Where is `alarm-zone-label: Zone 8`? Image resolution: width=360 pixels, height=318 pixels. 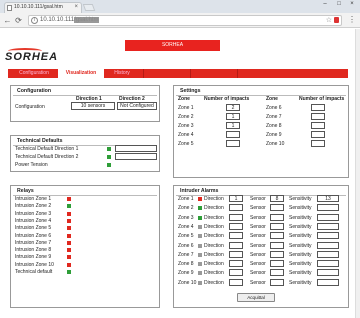 alarm-zone-label: Zone 8 is located at coordinates (186, 264).